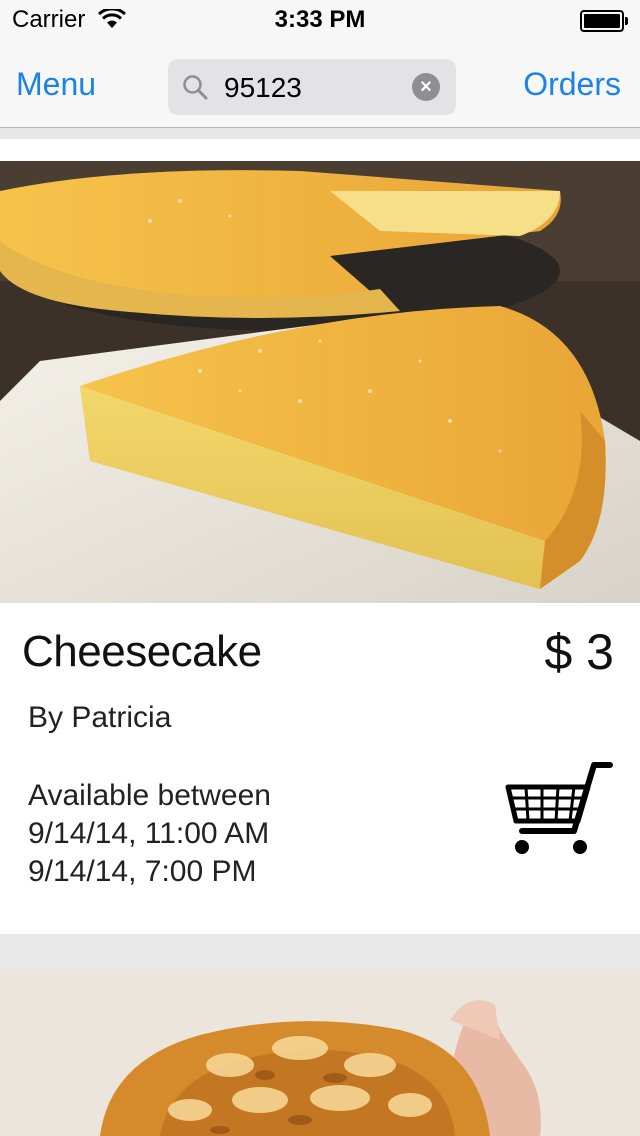 The height and width of the screenshot is (1136, 640). What do you see at coordinates (560, 809) in the screenshot?
I see `shopping-cart-icon` at bounding box center [560, 809].